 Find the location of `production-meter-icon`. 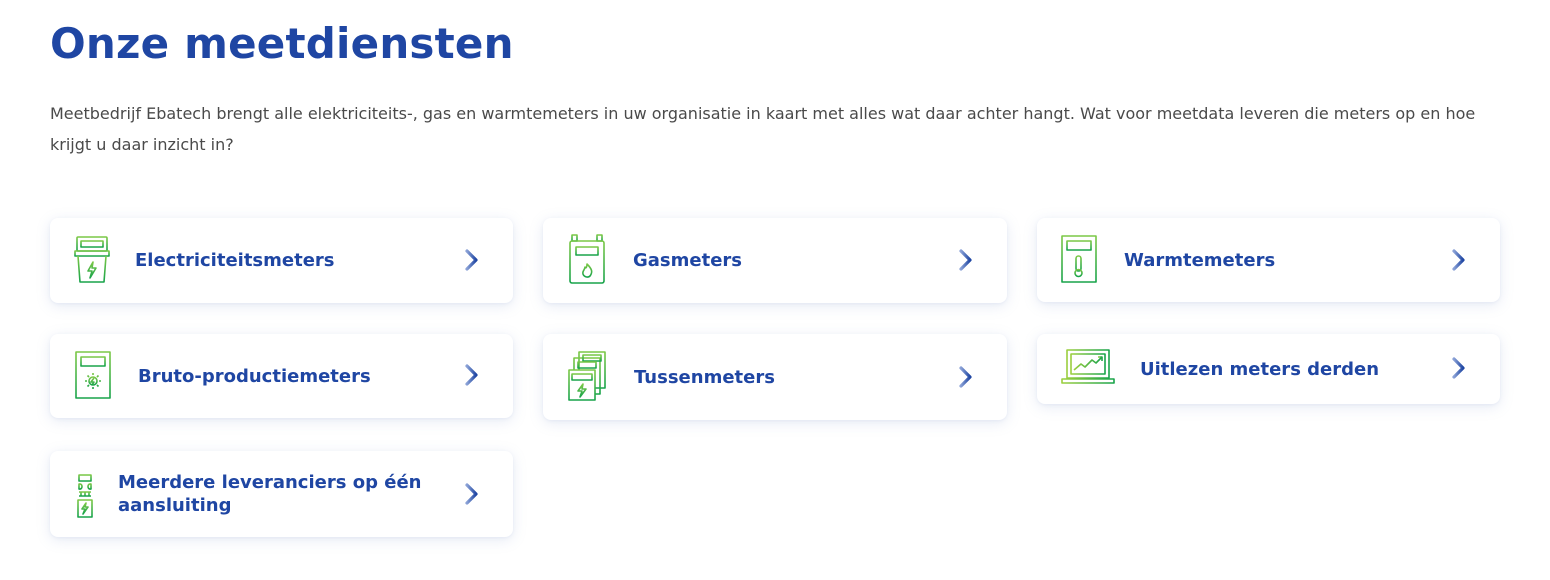

production-meter-icon is located at coordinates (93, 375).